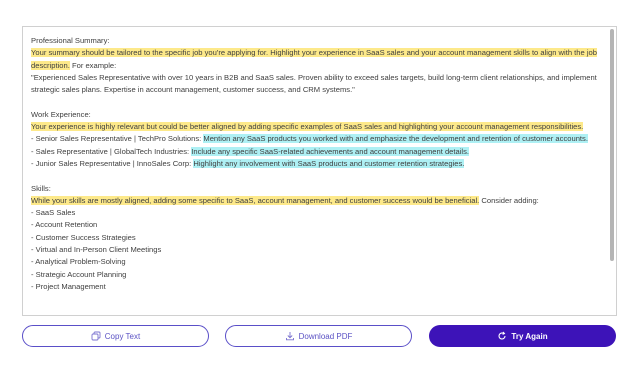  Describe the element at coordinates (96, 336) in the screenshot. I see `copy-icon` at that location.